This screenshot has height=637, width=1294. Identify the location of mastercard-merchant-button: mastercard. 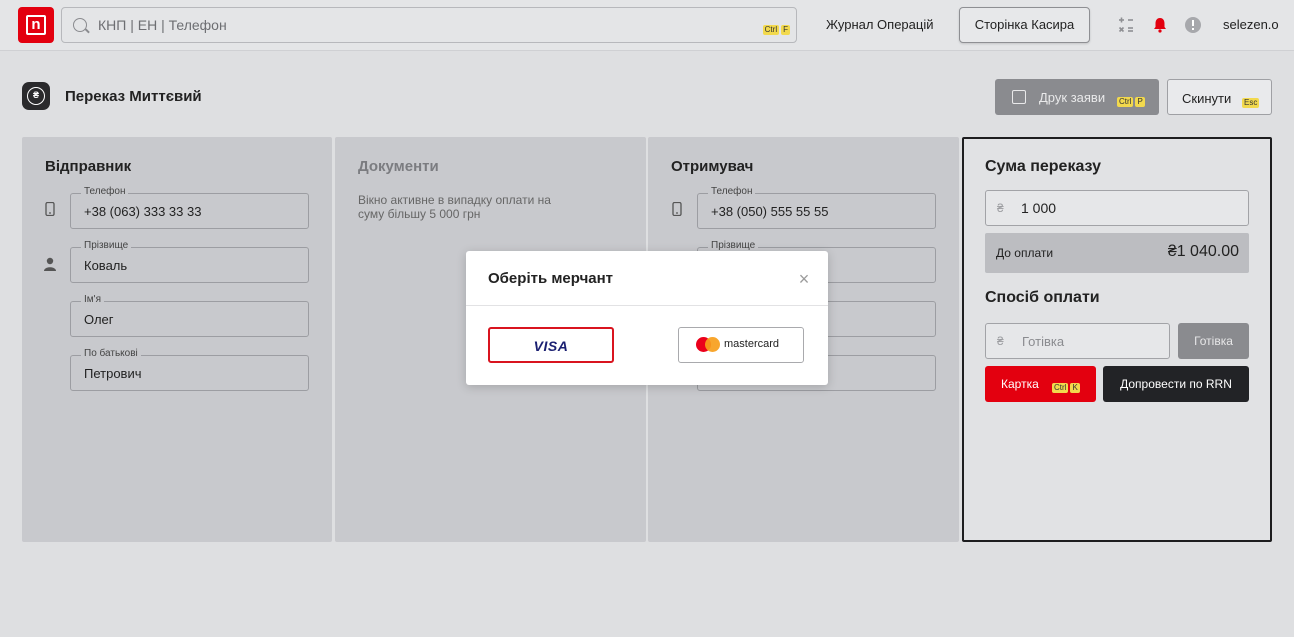
(741, 345).